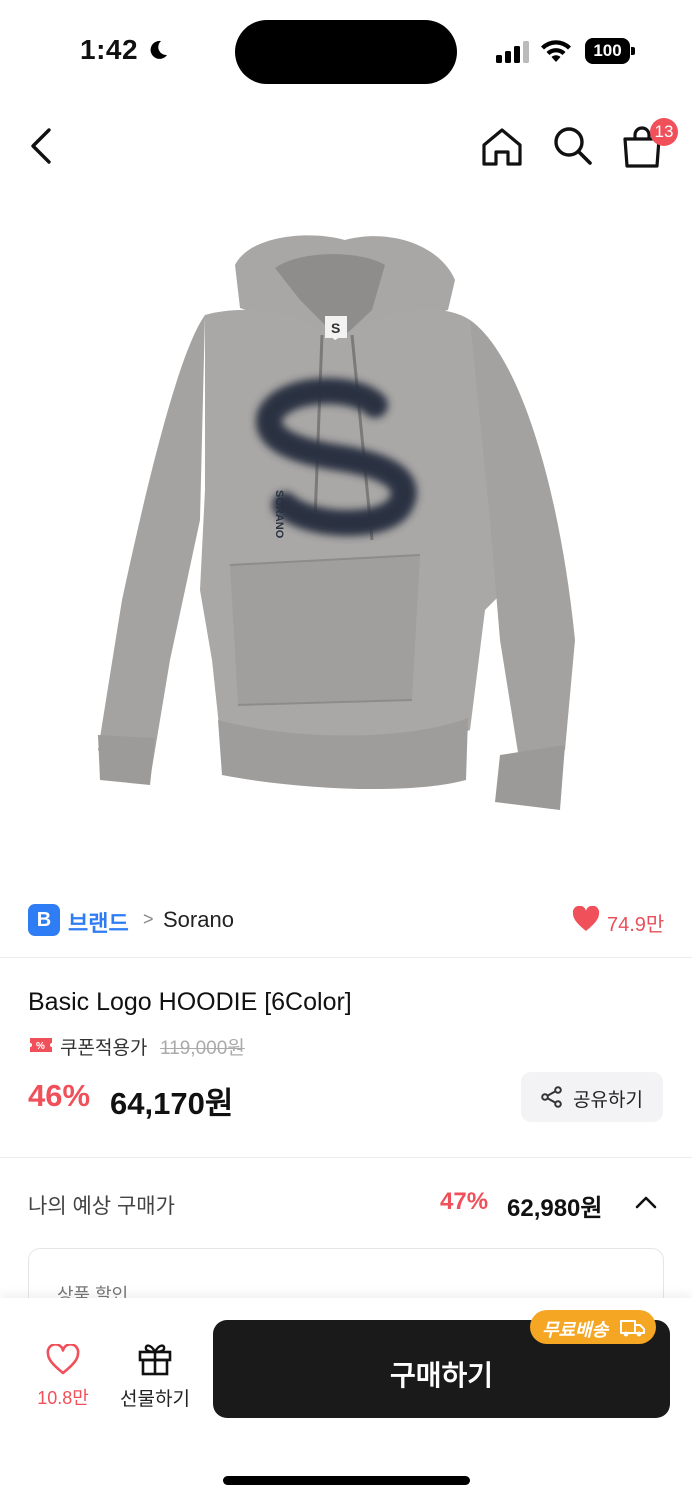 The image size is (692, 1500). What do you see at coordinates (572, 146) in the screenshot?
I see `search-icon` at bounding box center [572, 146].